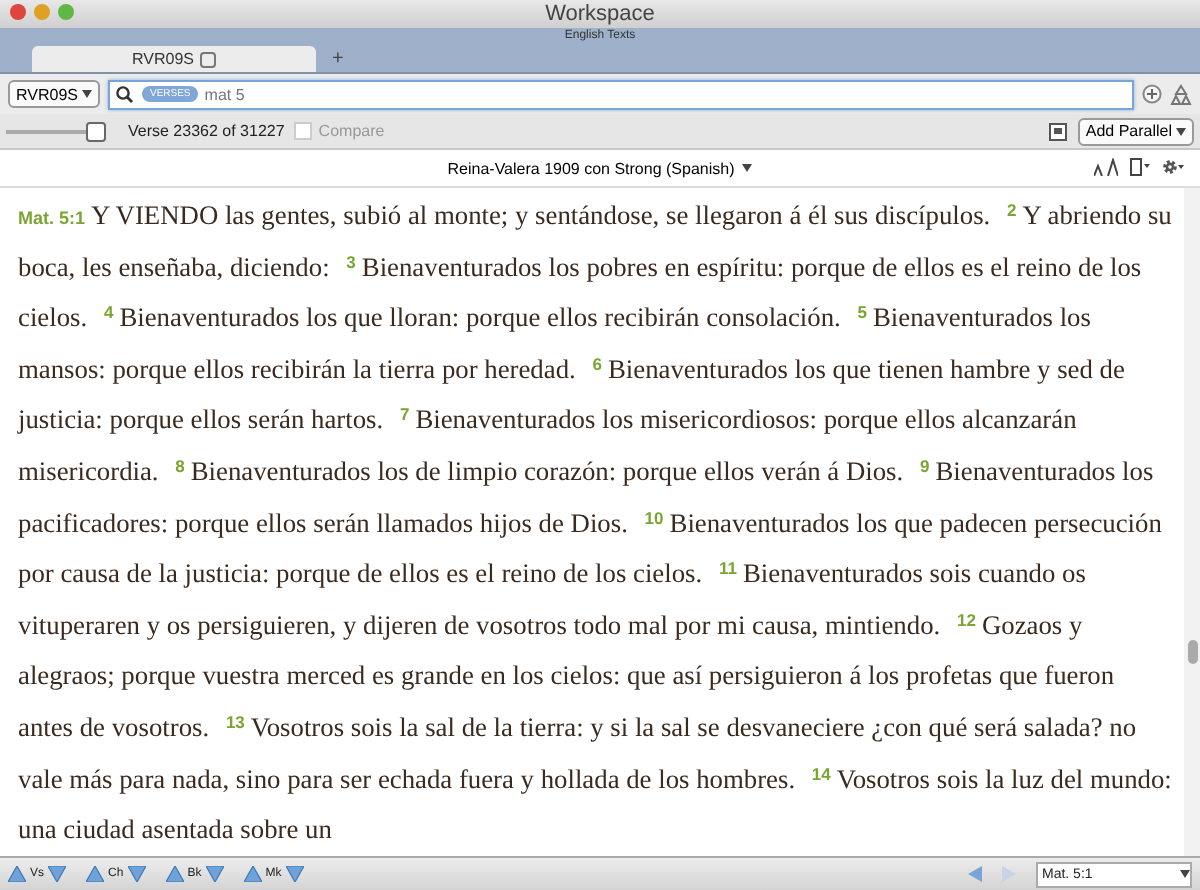  I want to click on window-title: Workspace, so click(600, 14).